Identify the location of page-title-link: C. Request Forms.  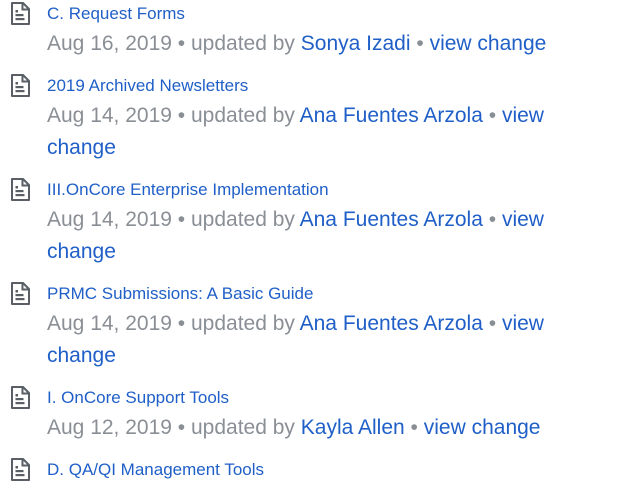
(334, 14).